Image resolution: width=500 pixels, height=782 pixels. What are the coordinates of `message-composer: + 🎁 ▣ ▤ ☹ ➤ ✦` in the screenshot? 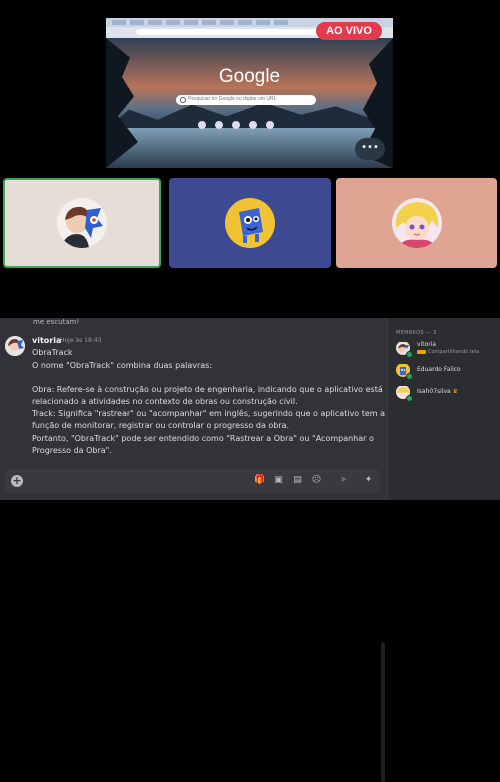 It's located at (192, 481).